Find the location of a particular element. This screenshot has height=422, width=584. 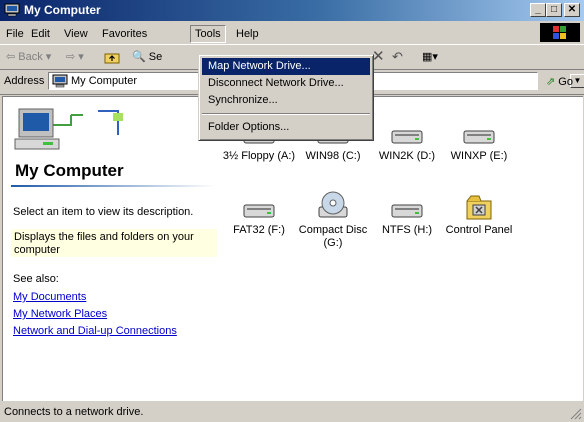

drive-item: WINXP (E:) is located at coordinates (479, 145).